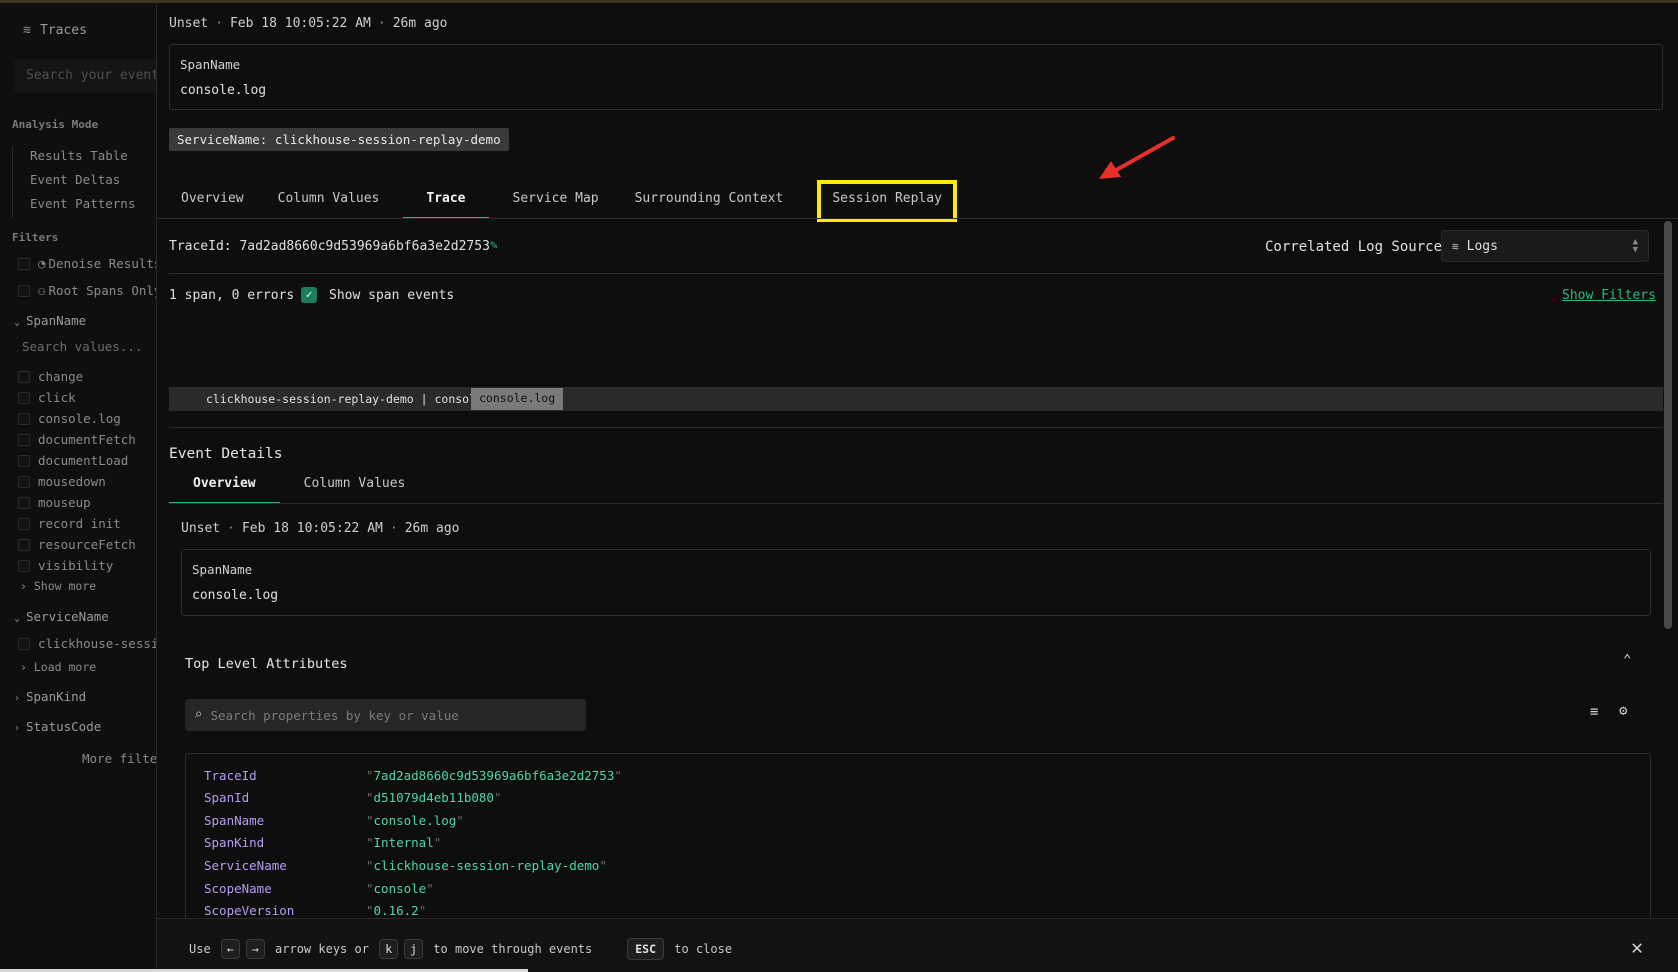 This screenshot has width=1678, height=972. What do you see at coordinates (887, 201) in the screenshot?
I see `tab-session-replay: Session Replay` at bounding box center [887, 201].